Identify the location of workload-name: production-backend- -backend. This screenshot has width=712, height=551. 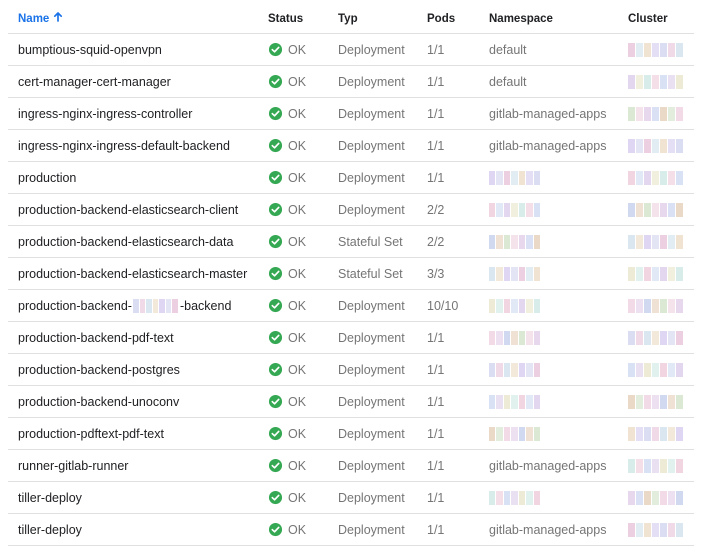
(140, 305).